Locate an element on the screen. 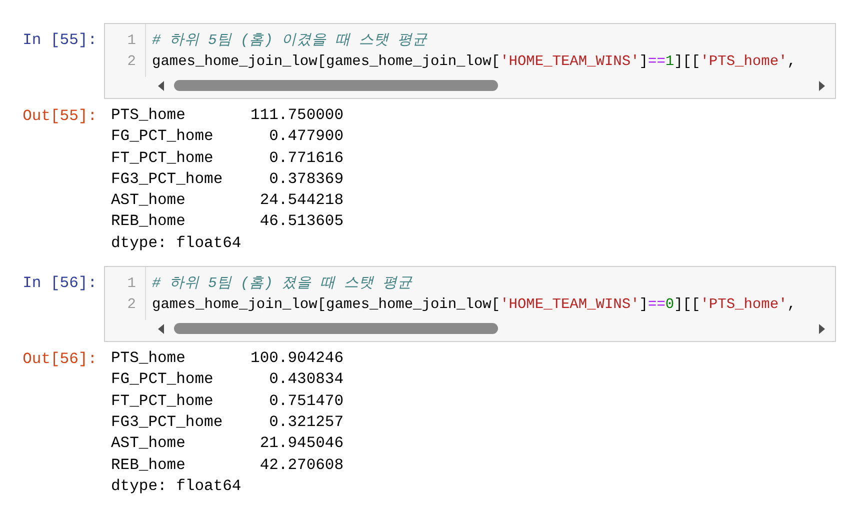 This screenshot has height=525, width=857. output-line: FG3_PCT_home 0.378369 is located at coordinates (227, 179).